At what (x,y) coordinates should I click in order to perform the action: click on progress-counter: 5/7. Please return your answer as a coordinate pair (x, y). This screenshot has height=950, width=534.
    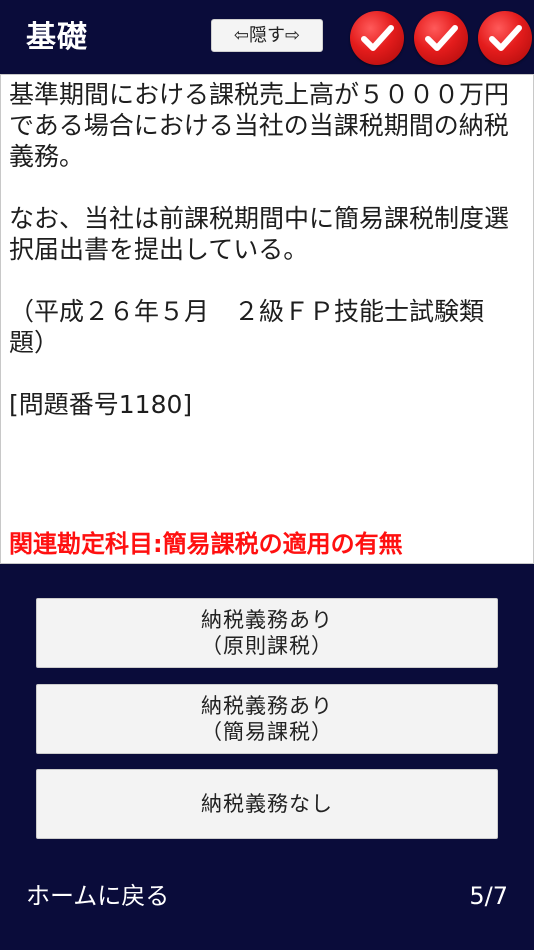
    Looking at the image, I should click on (488, 896).